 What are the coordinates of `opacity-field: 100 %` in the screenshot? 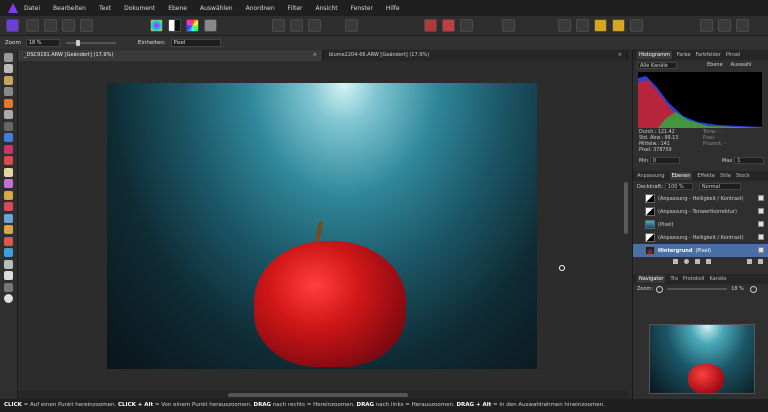 It's located at (678, 186).